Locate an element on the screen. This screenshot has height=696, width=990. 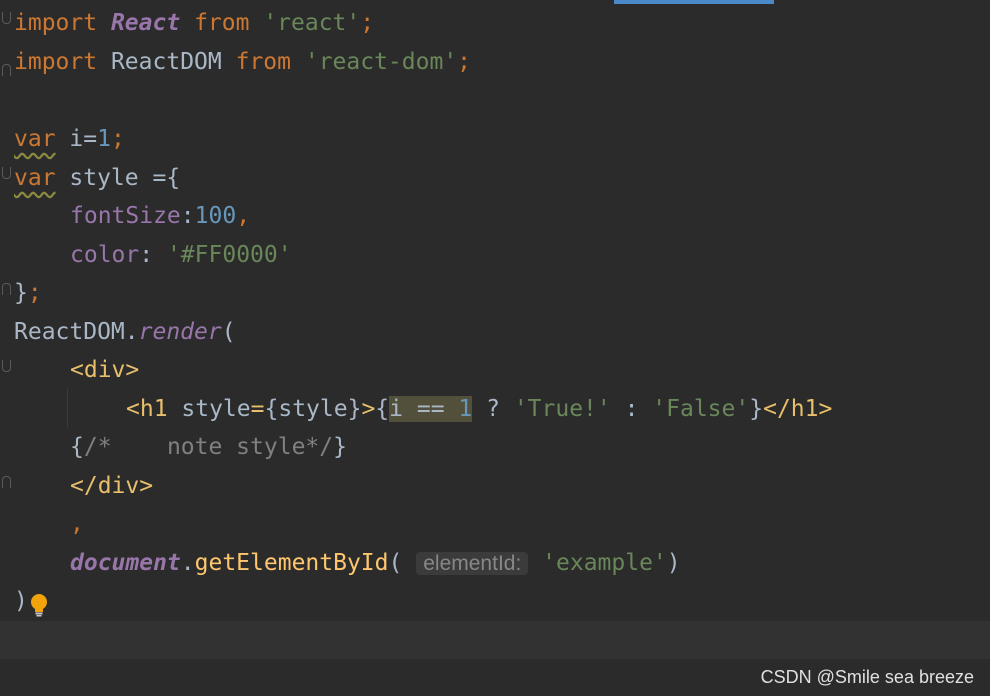
identifier: React is located at coordinates (145, 23).